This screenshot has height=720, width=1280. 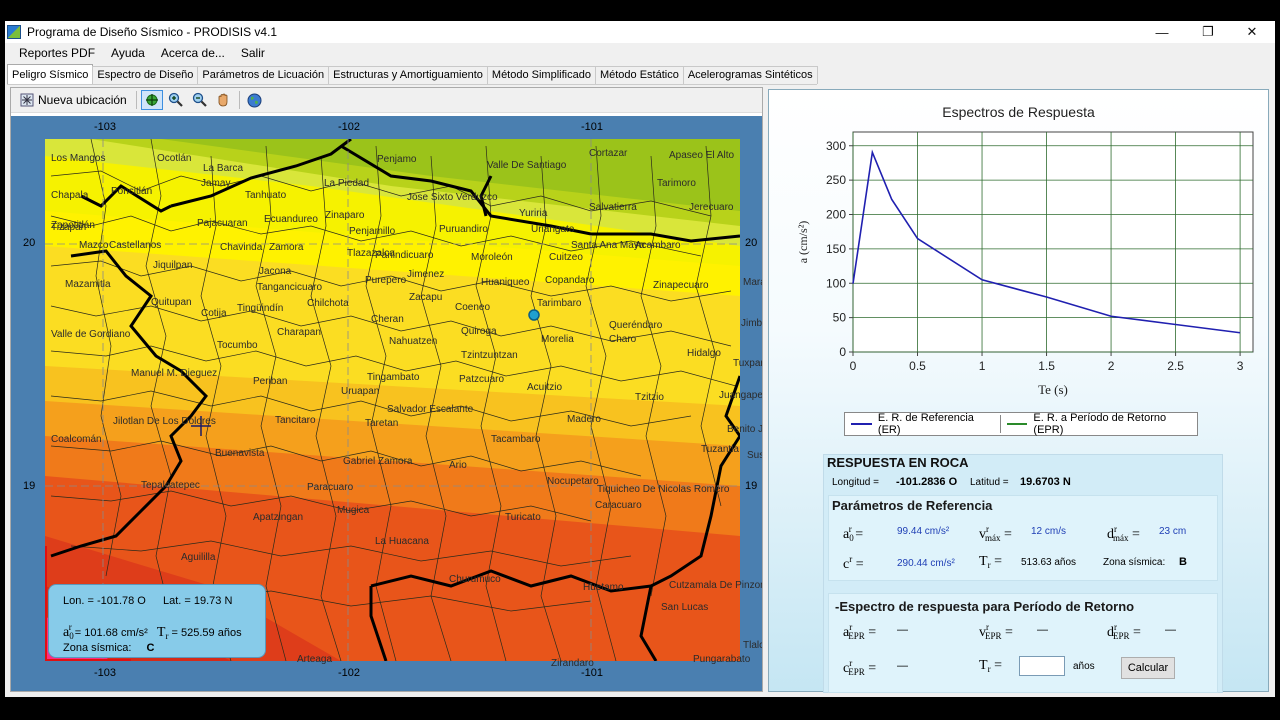 I want to click on place-label: Turicato, so click(x=523, y=517).